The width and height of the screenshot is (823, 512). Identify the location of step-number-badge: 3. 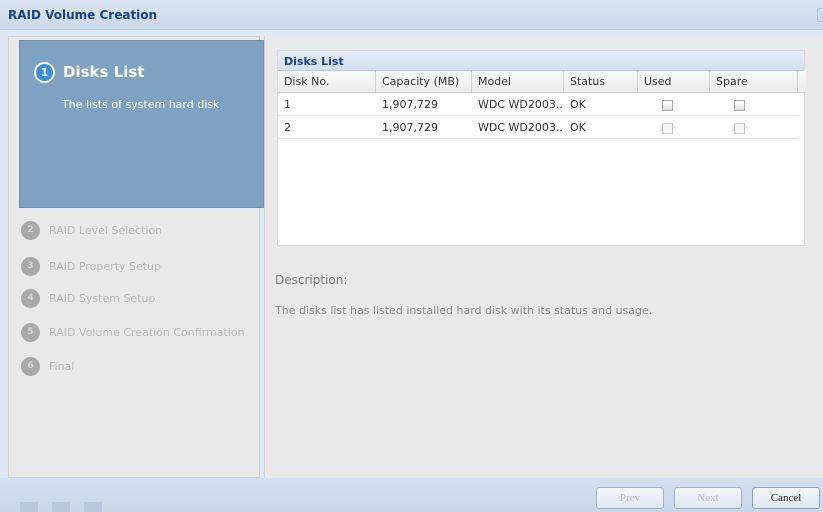
(30, 266).